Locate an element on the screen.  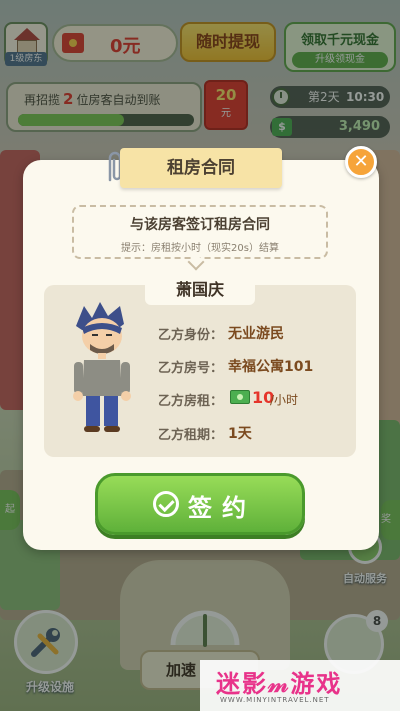
sign-button: 签约 is located at coordinates (200, 504).